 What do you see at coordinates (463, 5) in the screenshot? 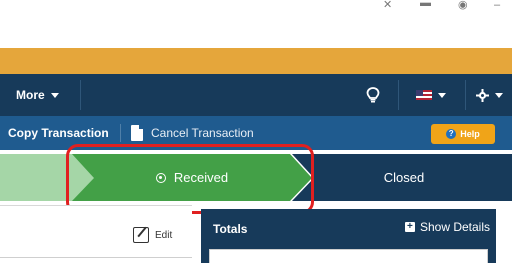
I see `circle-icon: ◉` at bounding box center [463, 5].